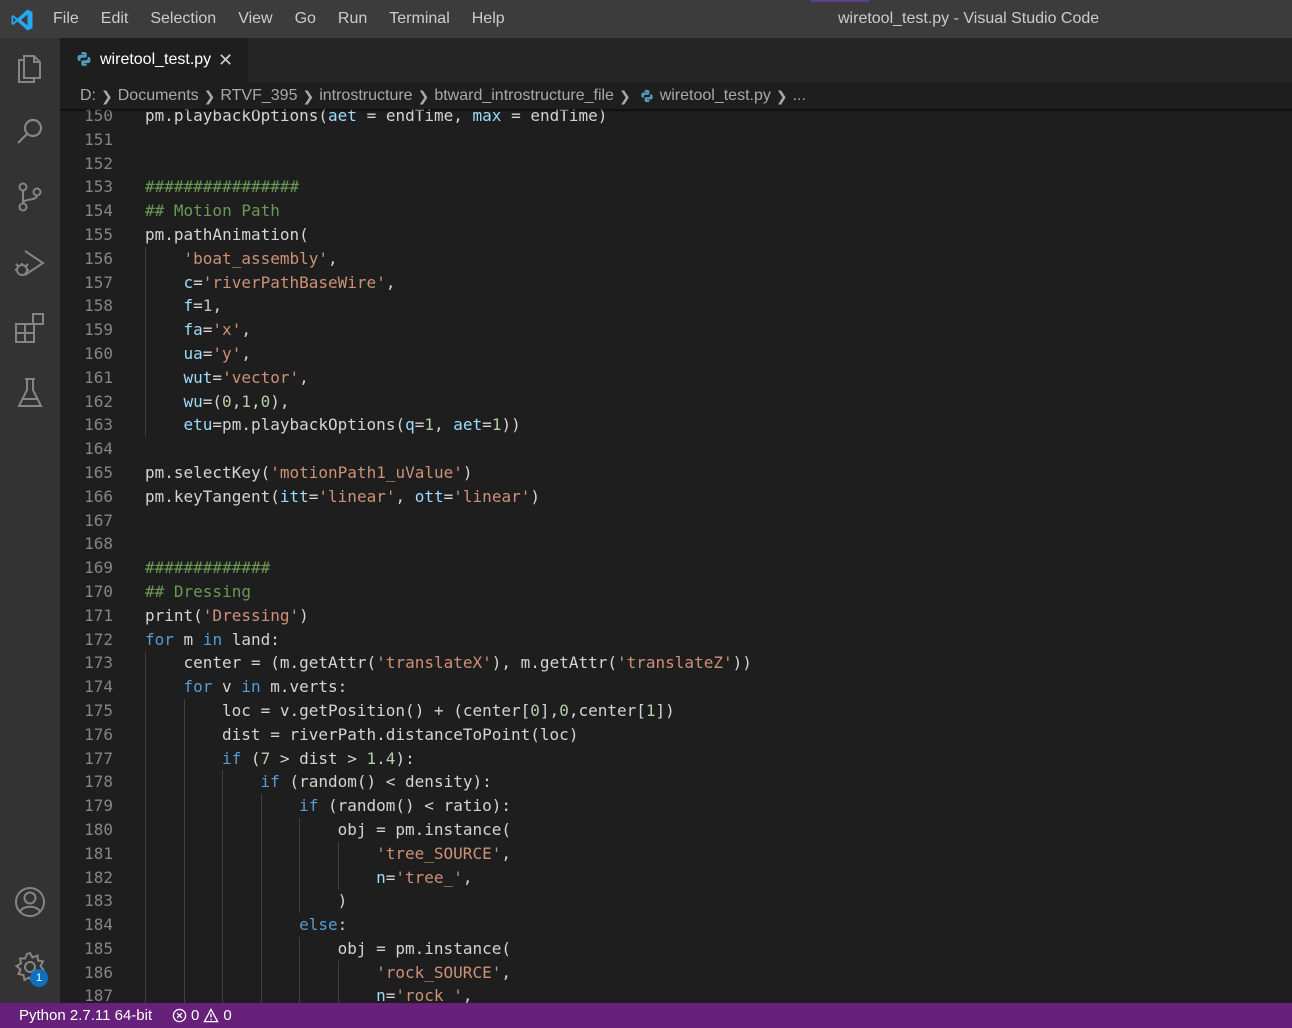 This screenshot has height=1028, width=1292. I want to click on close-icon: ✕, so click(225, 60).